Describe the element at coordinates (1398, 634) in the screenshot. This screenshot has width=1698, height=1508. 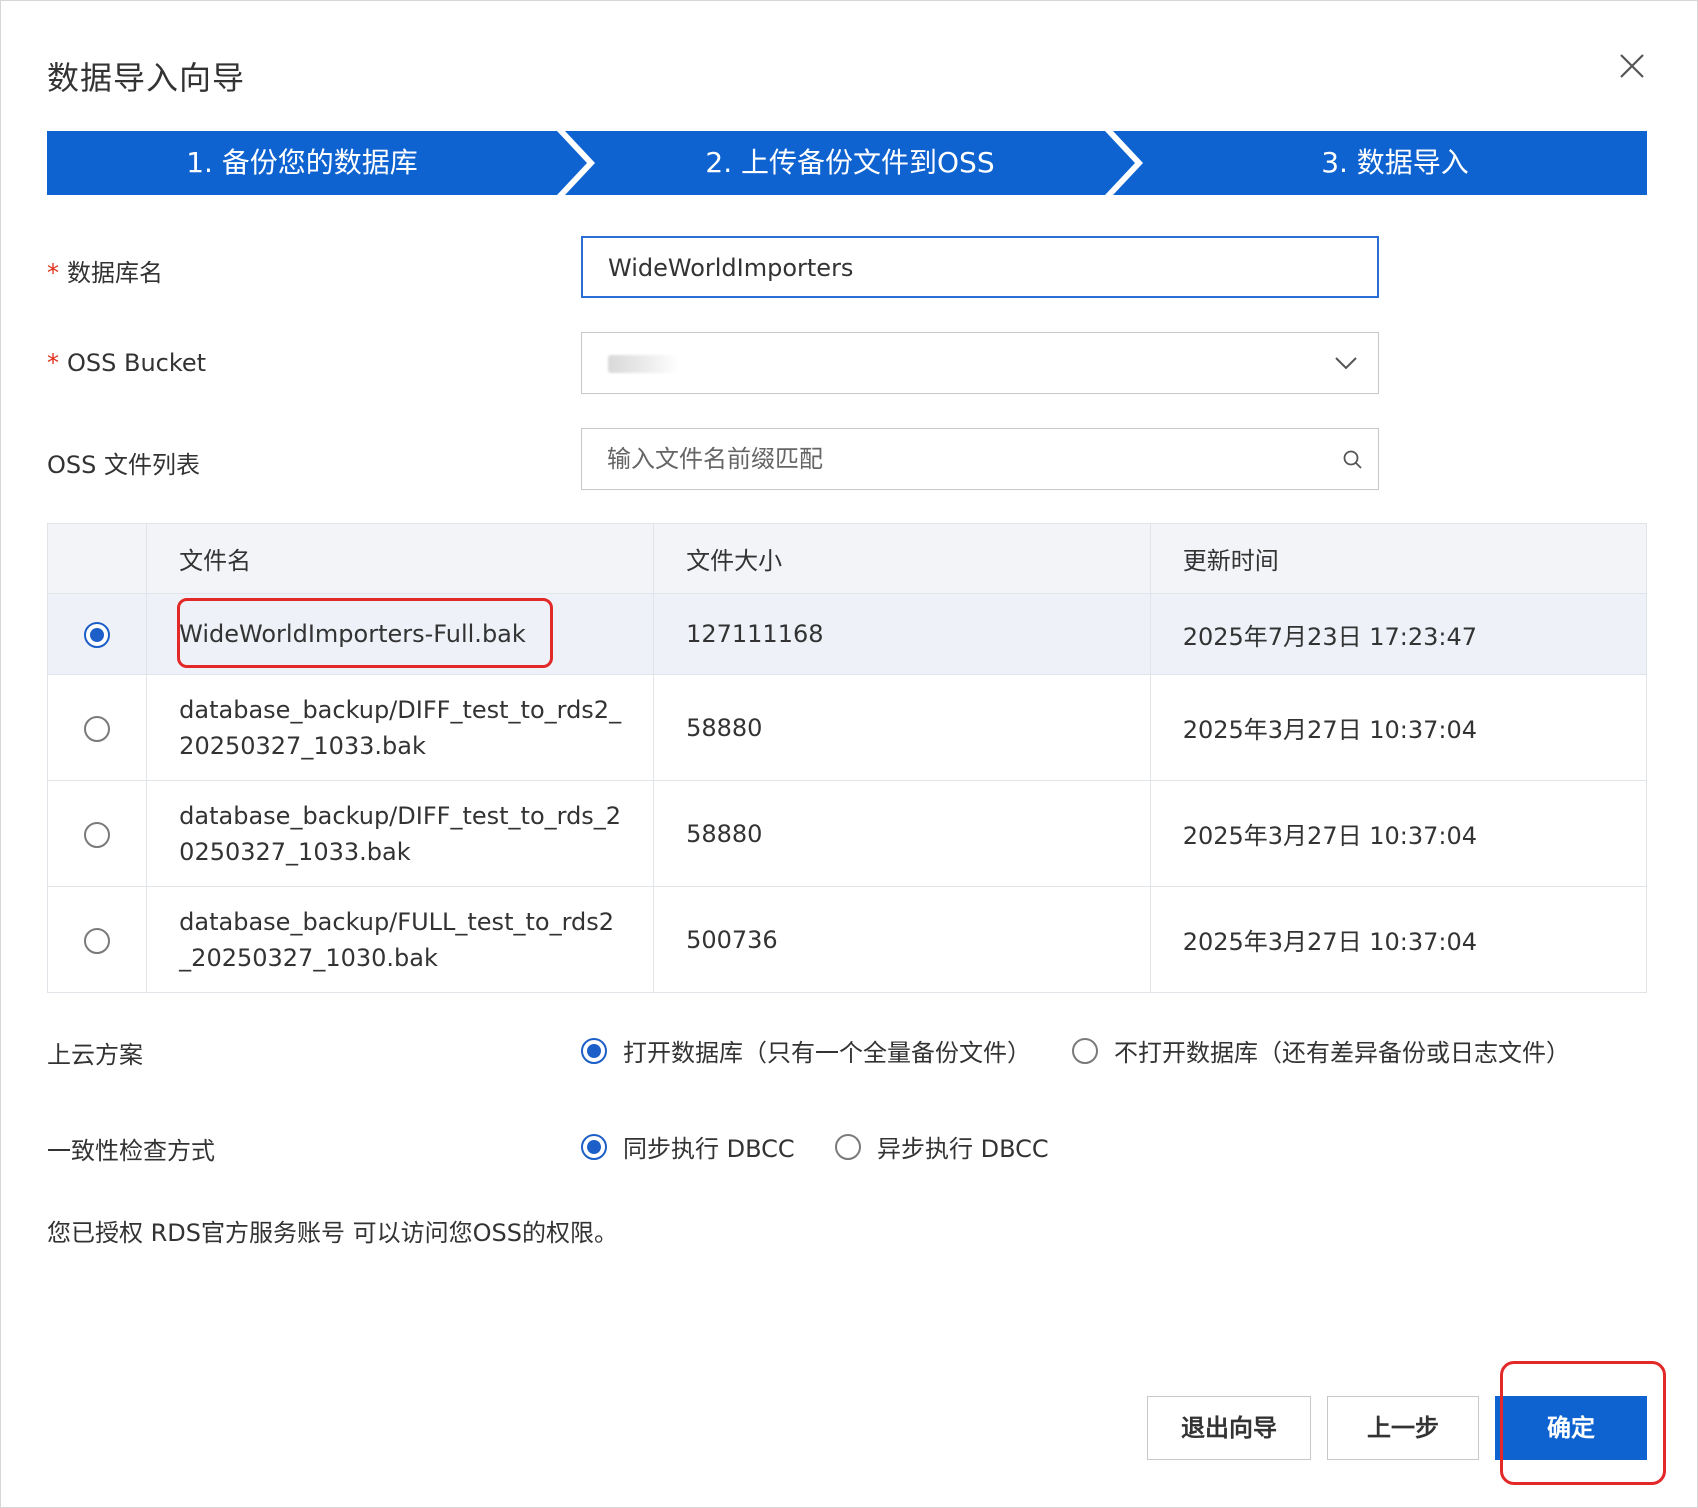
I see `file-updated: 2025年7月23日 17:23:47` at that location.